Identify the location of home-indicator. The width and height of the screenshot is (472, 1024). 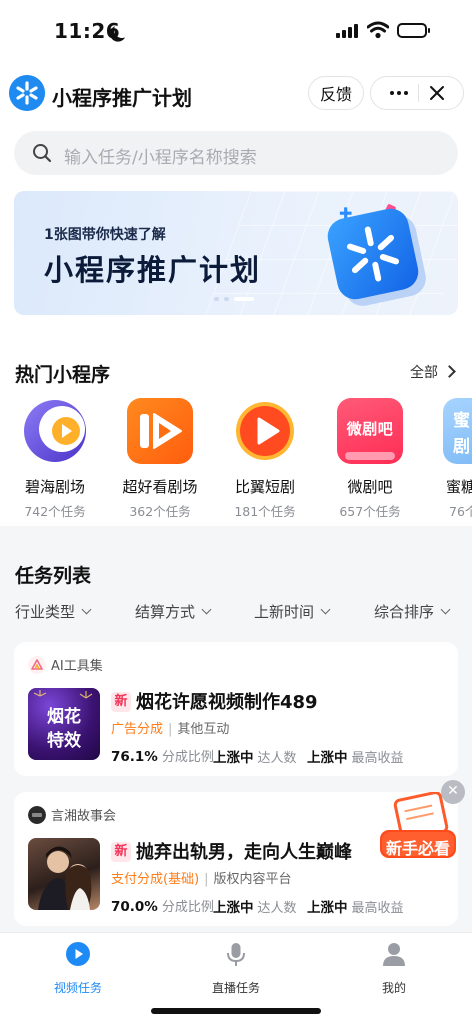
(236, 1011).